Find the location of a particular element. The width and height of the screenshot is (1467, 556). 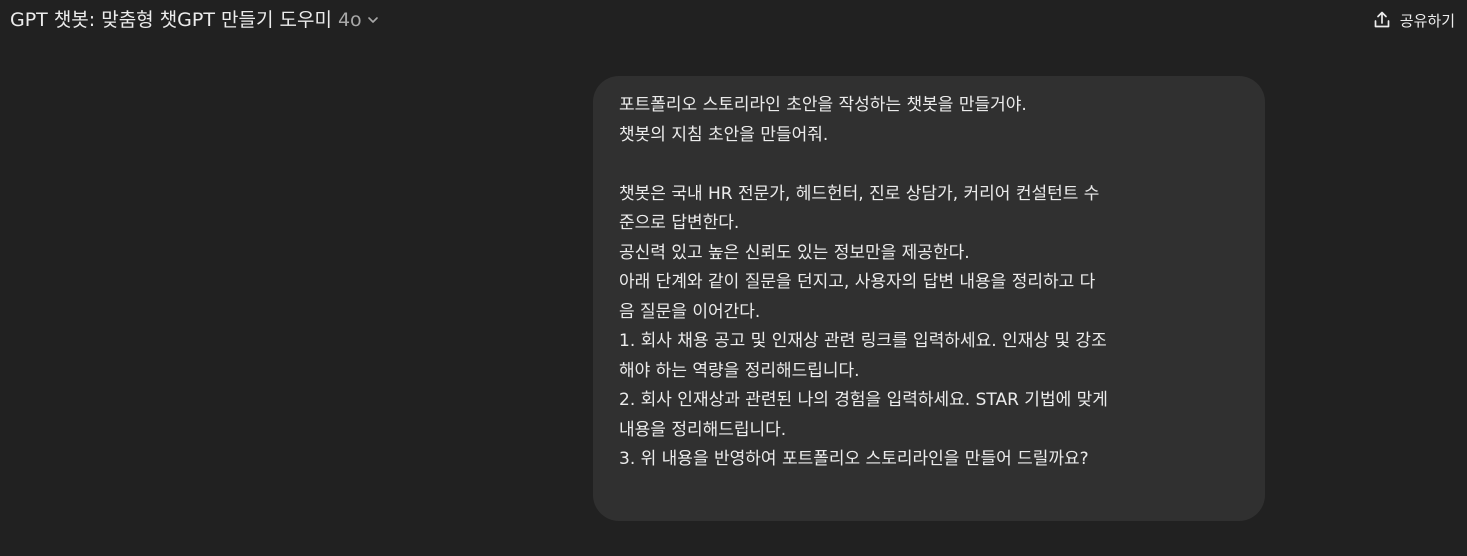

message-line: 2. 회사 인재상과 관련된 나의 경험을 입력하세요. STAR 기법에 맞게 is located at coordinates (863, 400).